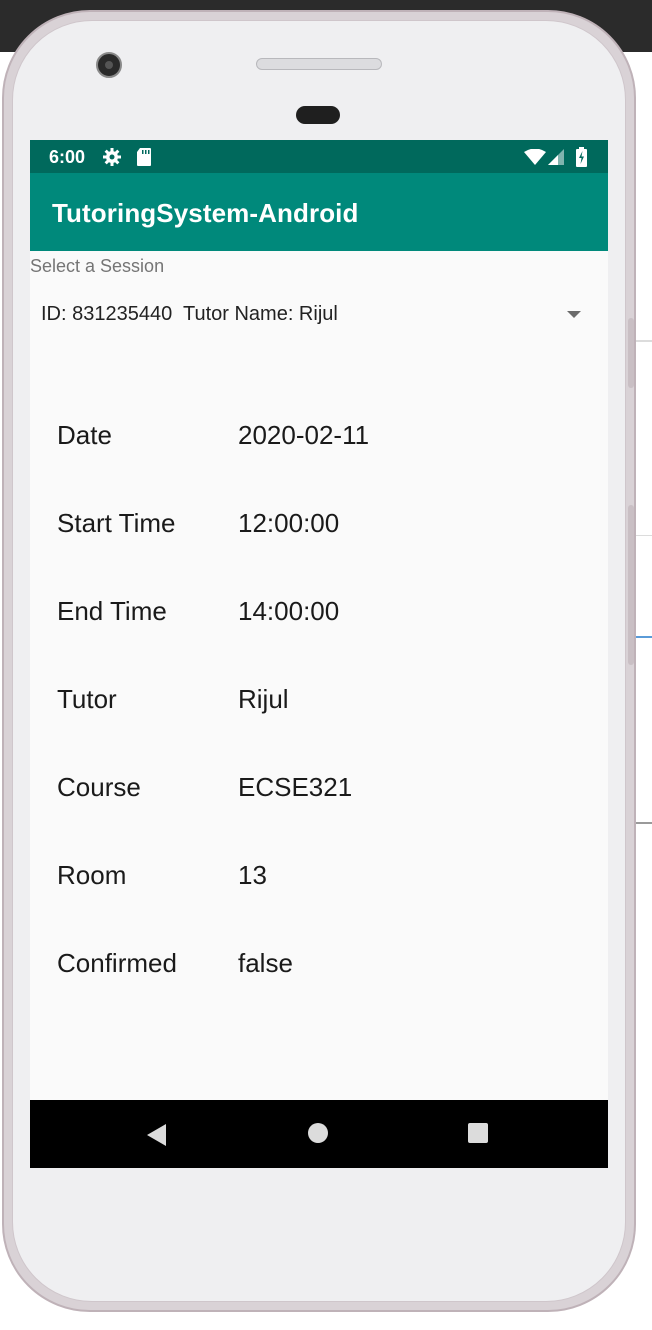 The height and width of the screenshot is (1330, 652). Describe the element at coordinates (631, 585) in the screenshot. I see `volume-button` at that location.